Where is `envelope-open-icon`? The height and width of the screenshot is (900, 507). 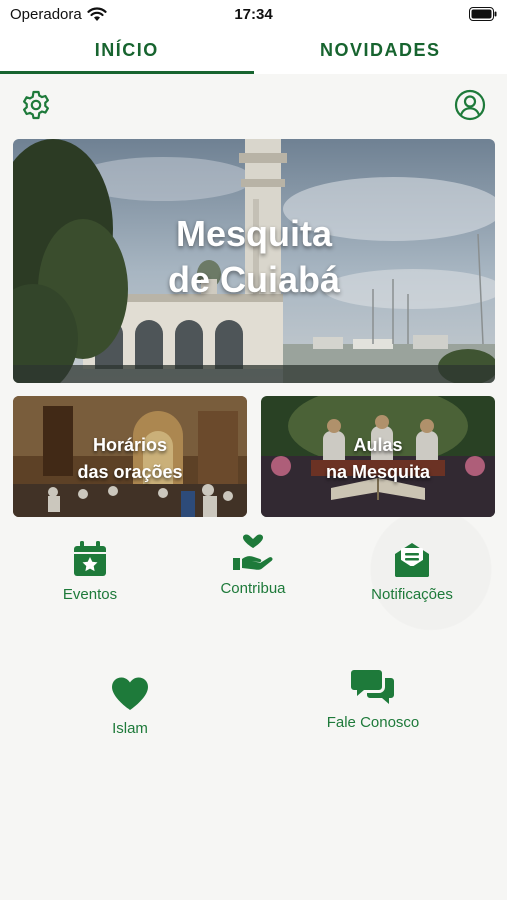 envelope-open-icon is located at coordinates (412, 560).